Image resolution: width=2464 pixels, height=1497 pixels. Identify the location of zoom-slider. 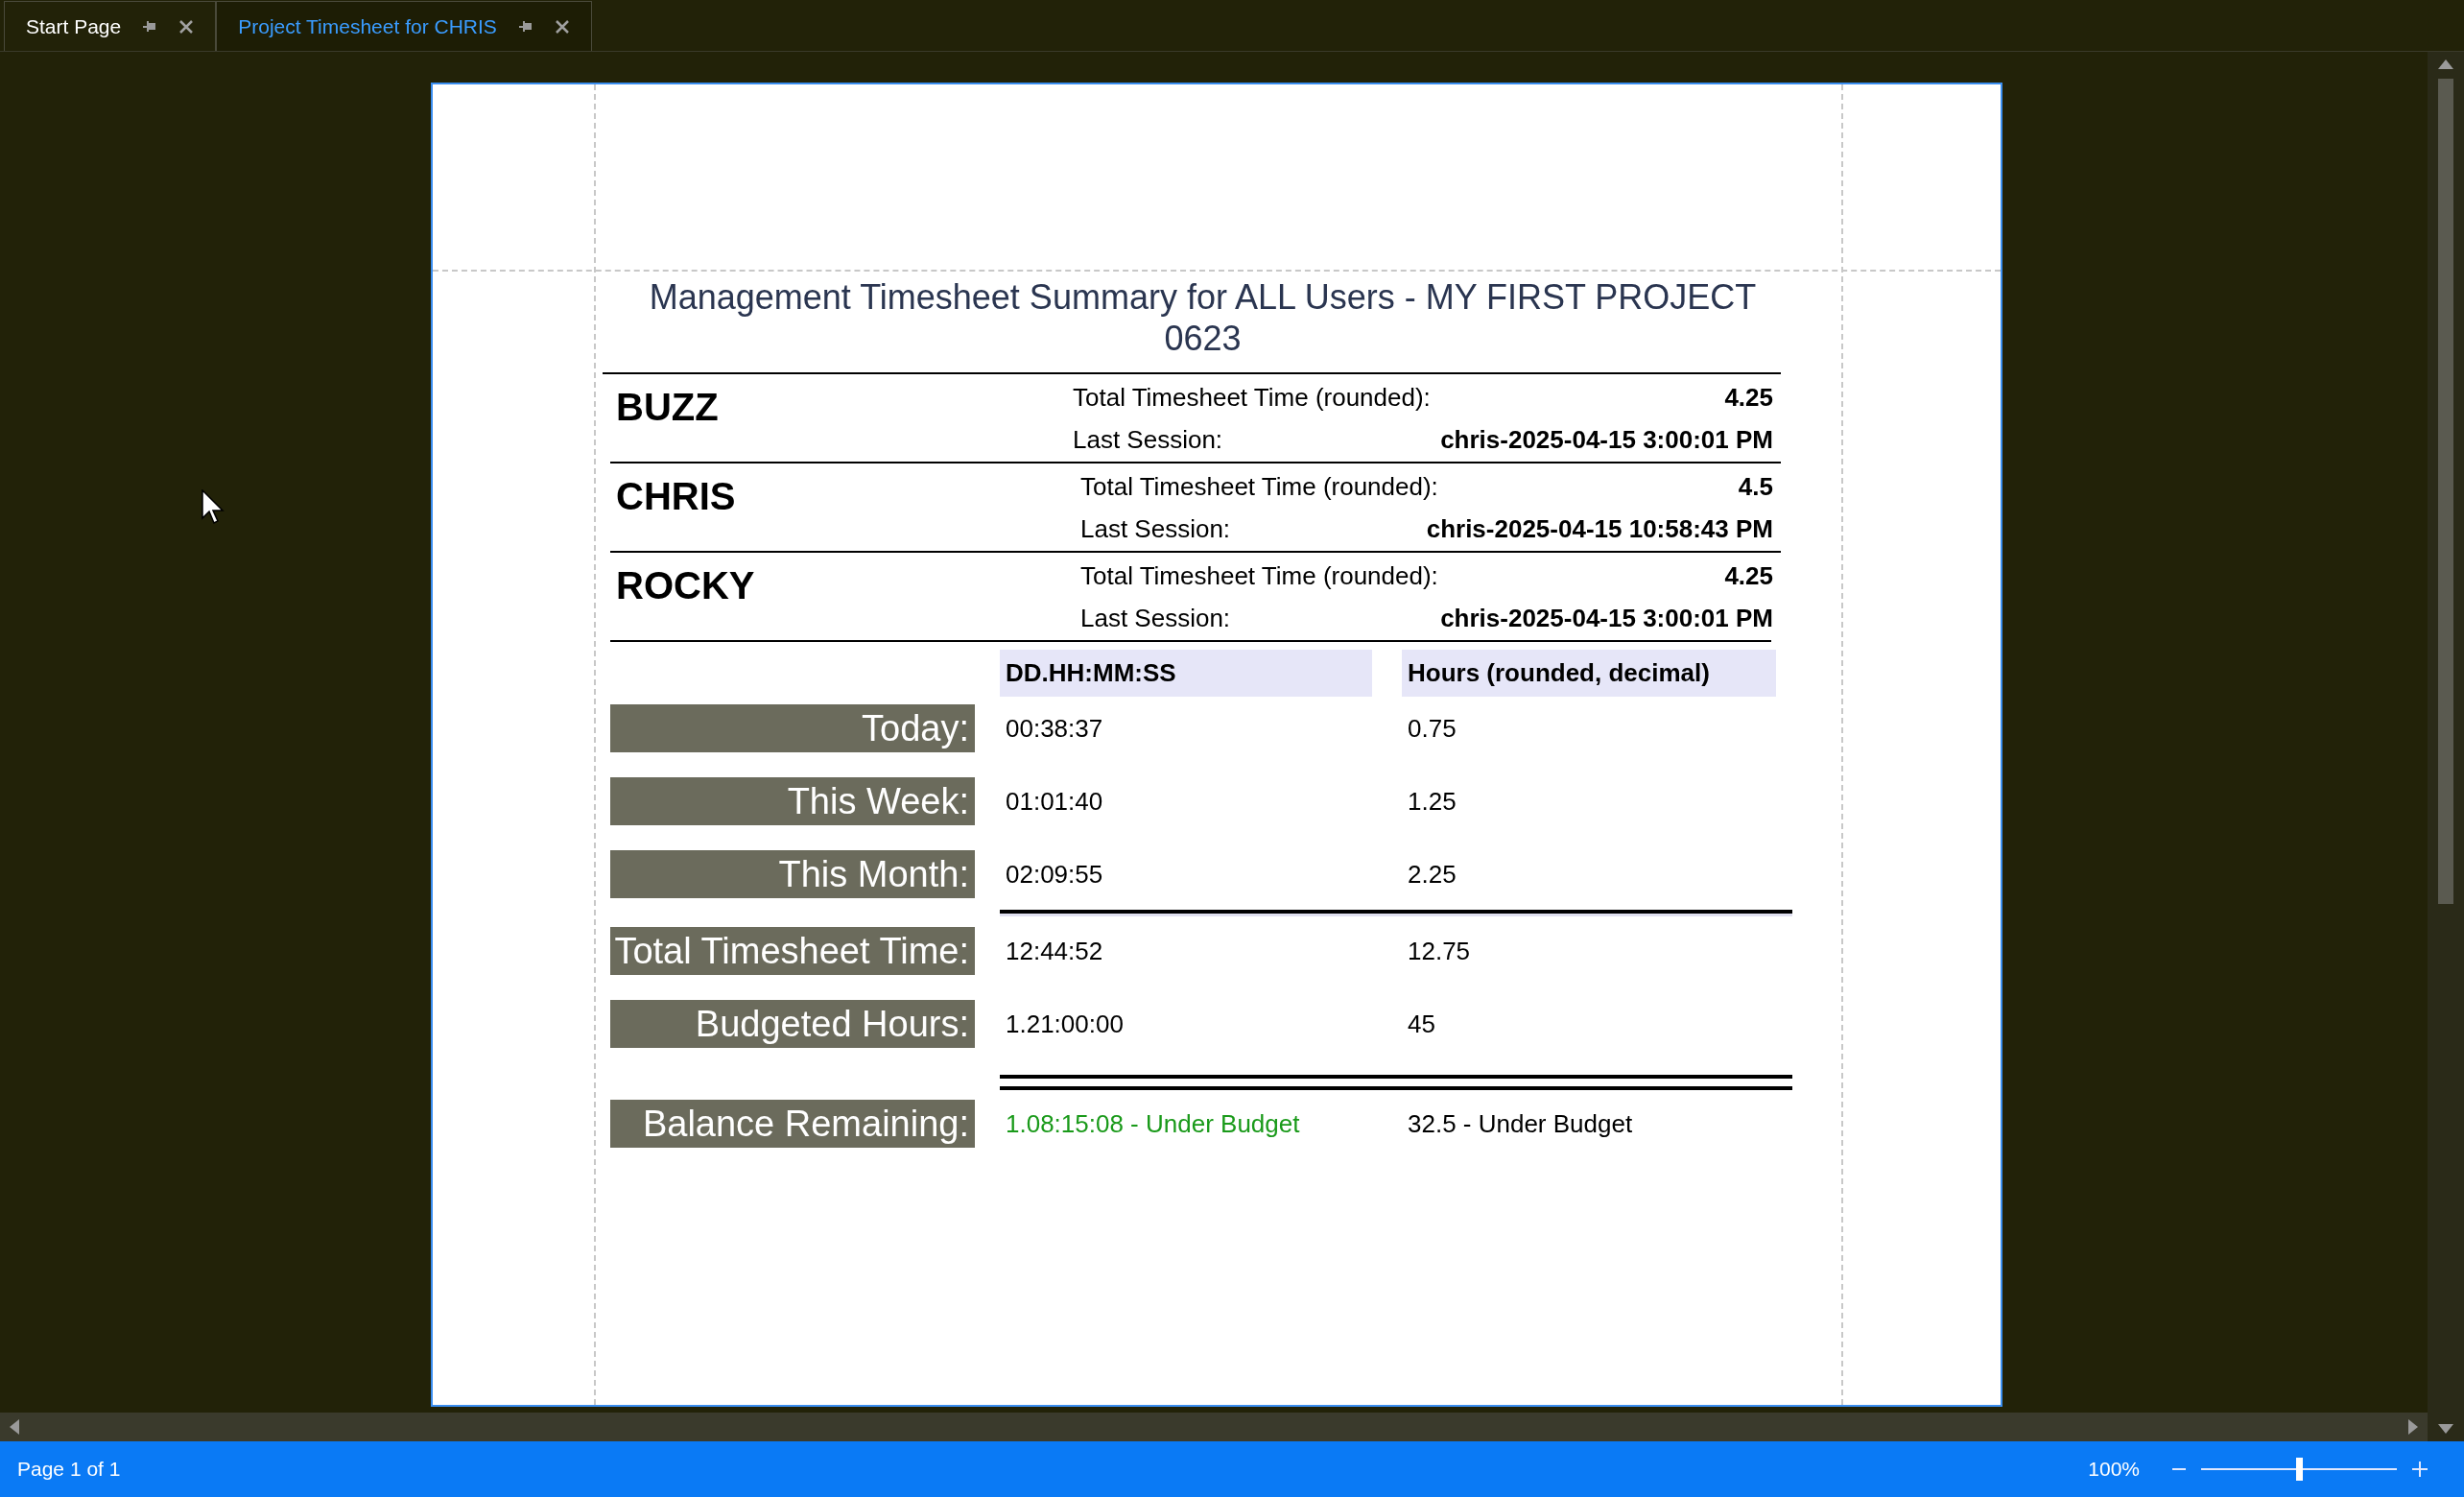
(2299, 1469).